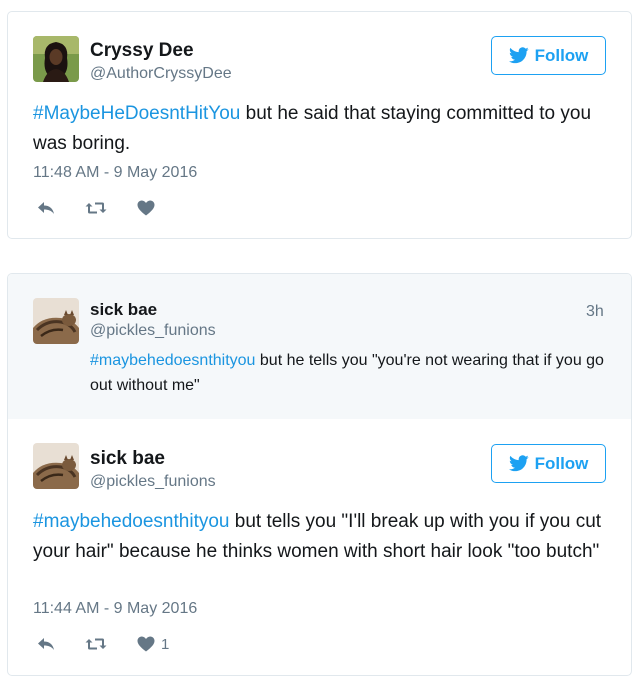  I want to click on timestamp: 11:44 AM - 9 May 2016, so click(115, 609).